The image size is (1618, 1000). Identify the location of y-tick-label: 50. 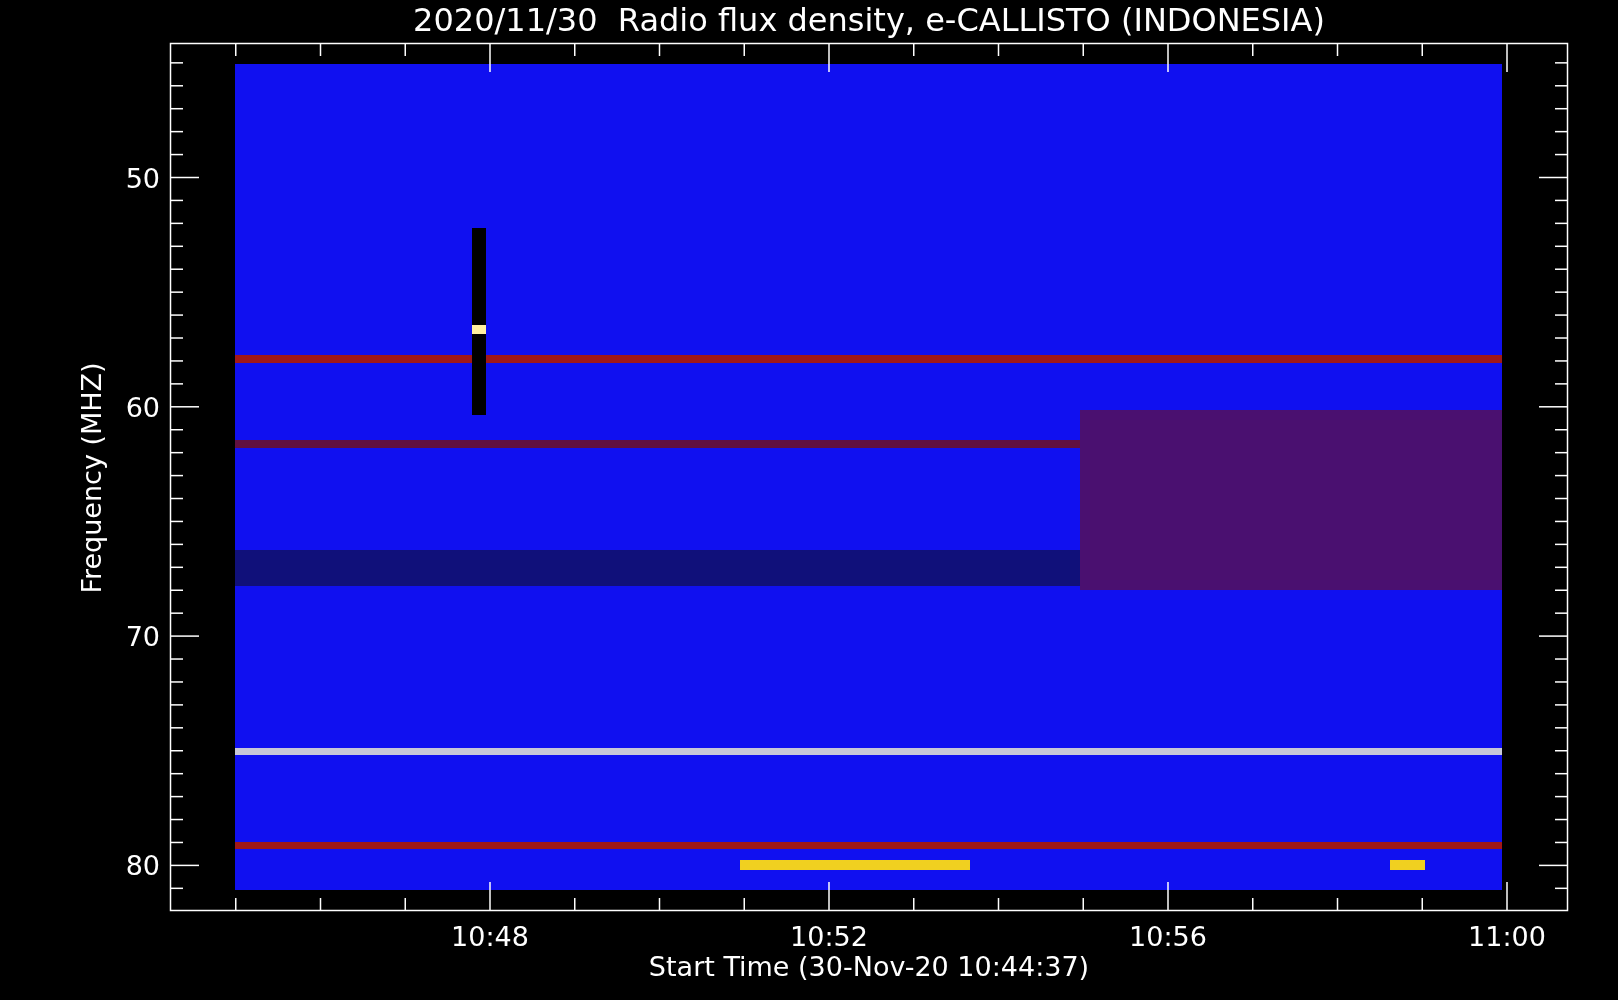
(142, 178).